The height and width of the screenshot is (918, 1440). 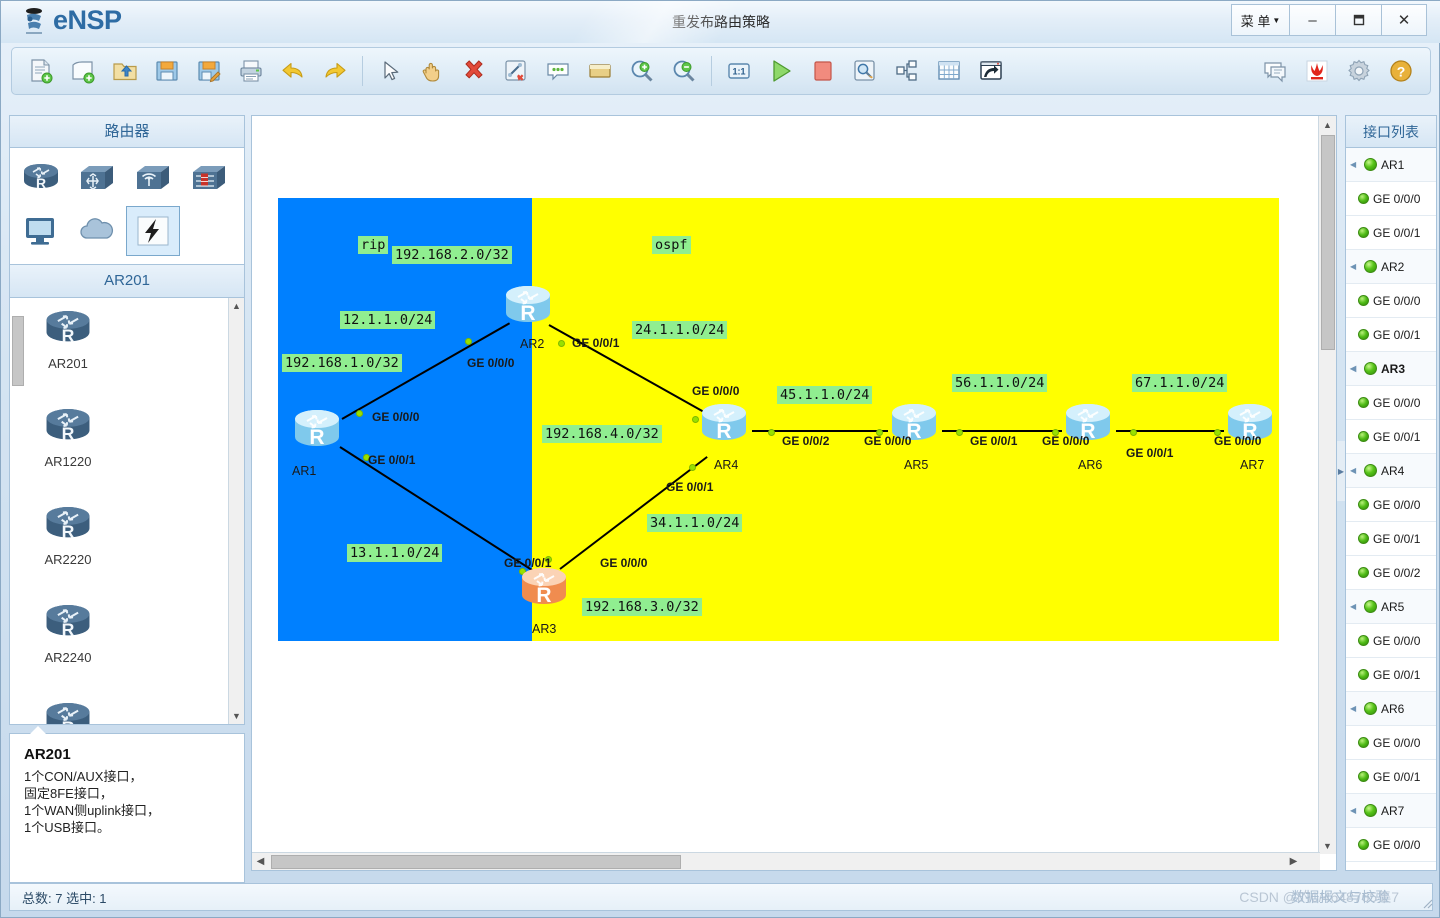 I want to click on new-topology-icon, so click(x=41, y=71).